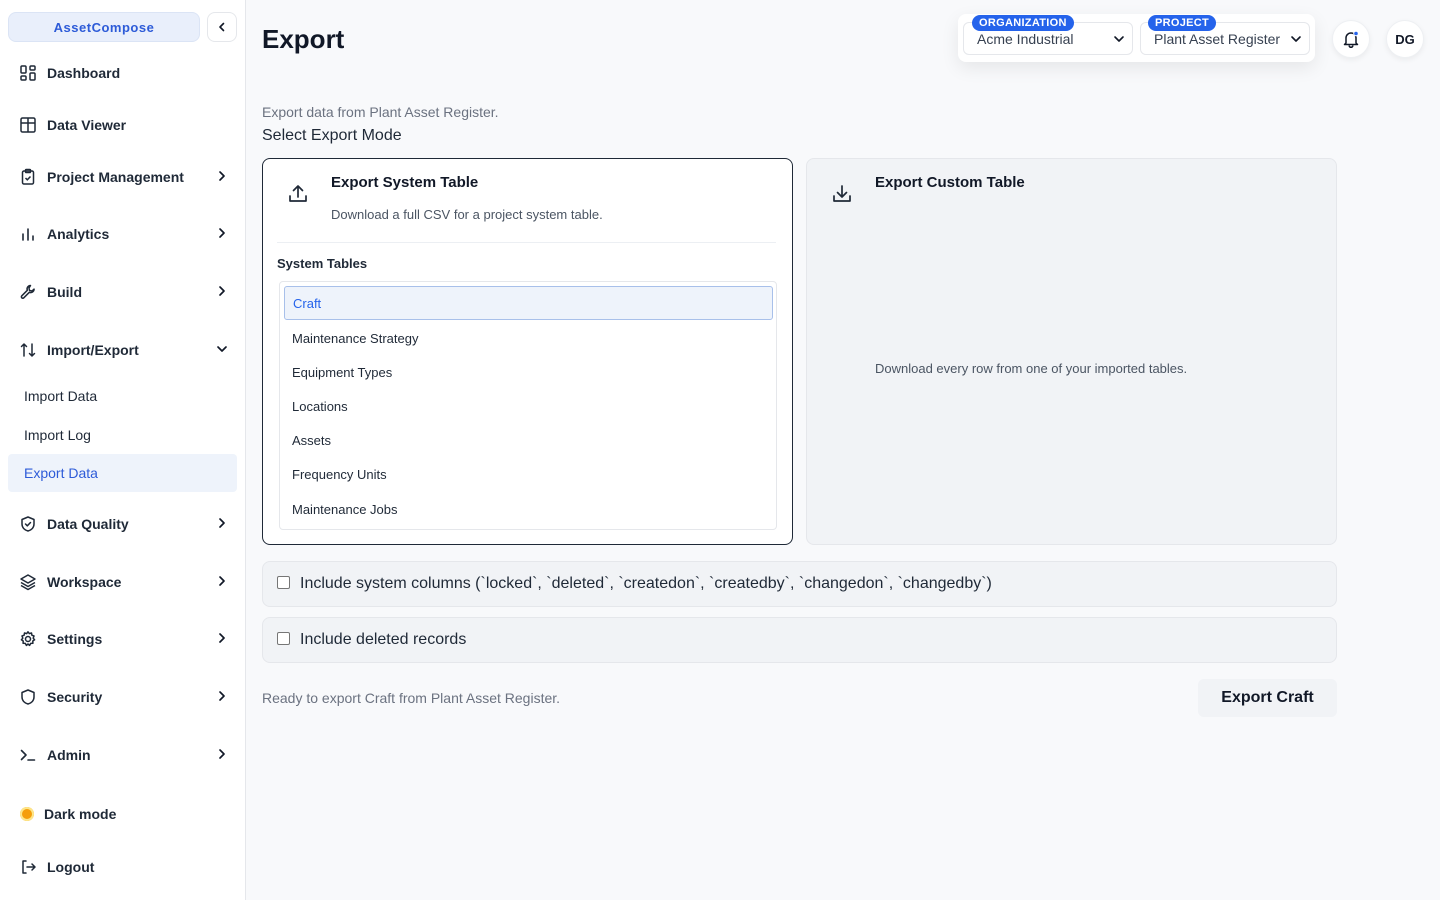 This screenshot has width=1440, height=900. I want to click on bar-chart-icon, so click(28, 234).